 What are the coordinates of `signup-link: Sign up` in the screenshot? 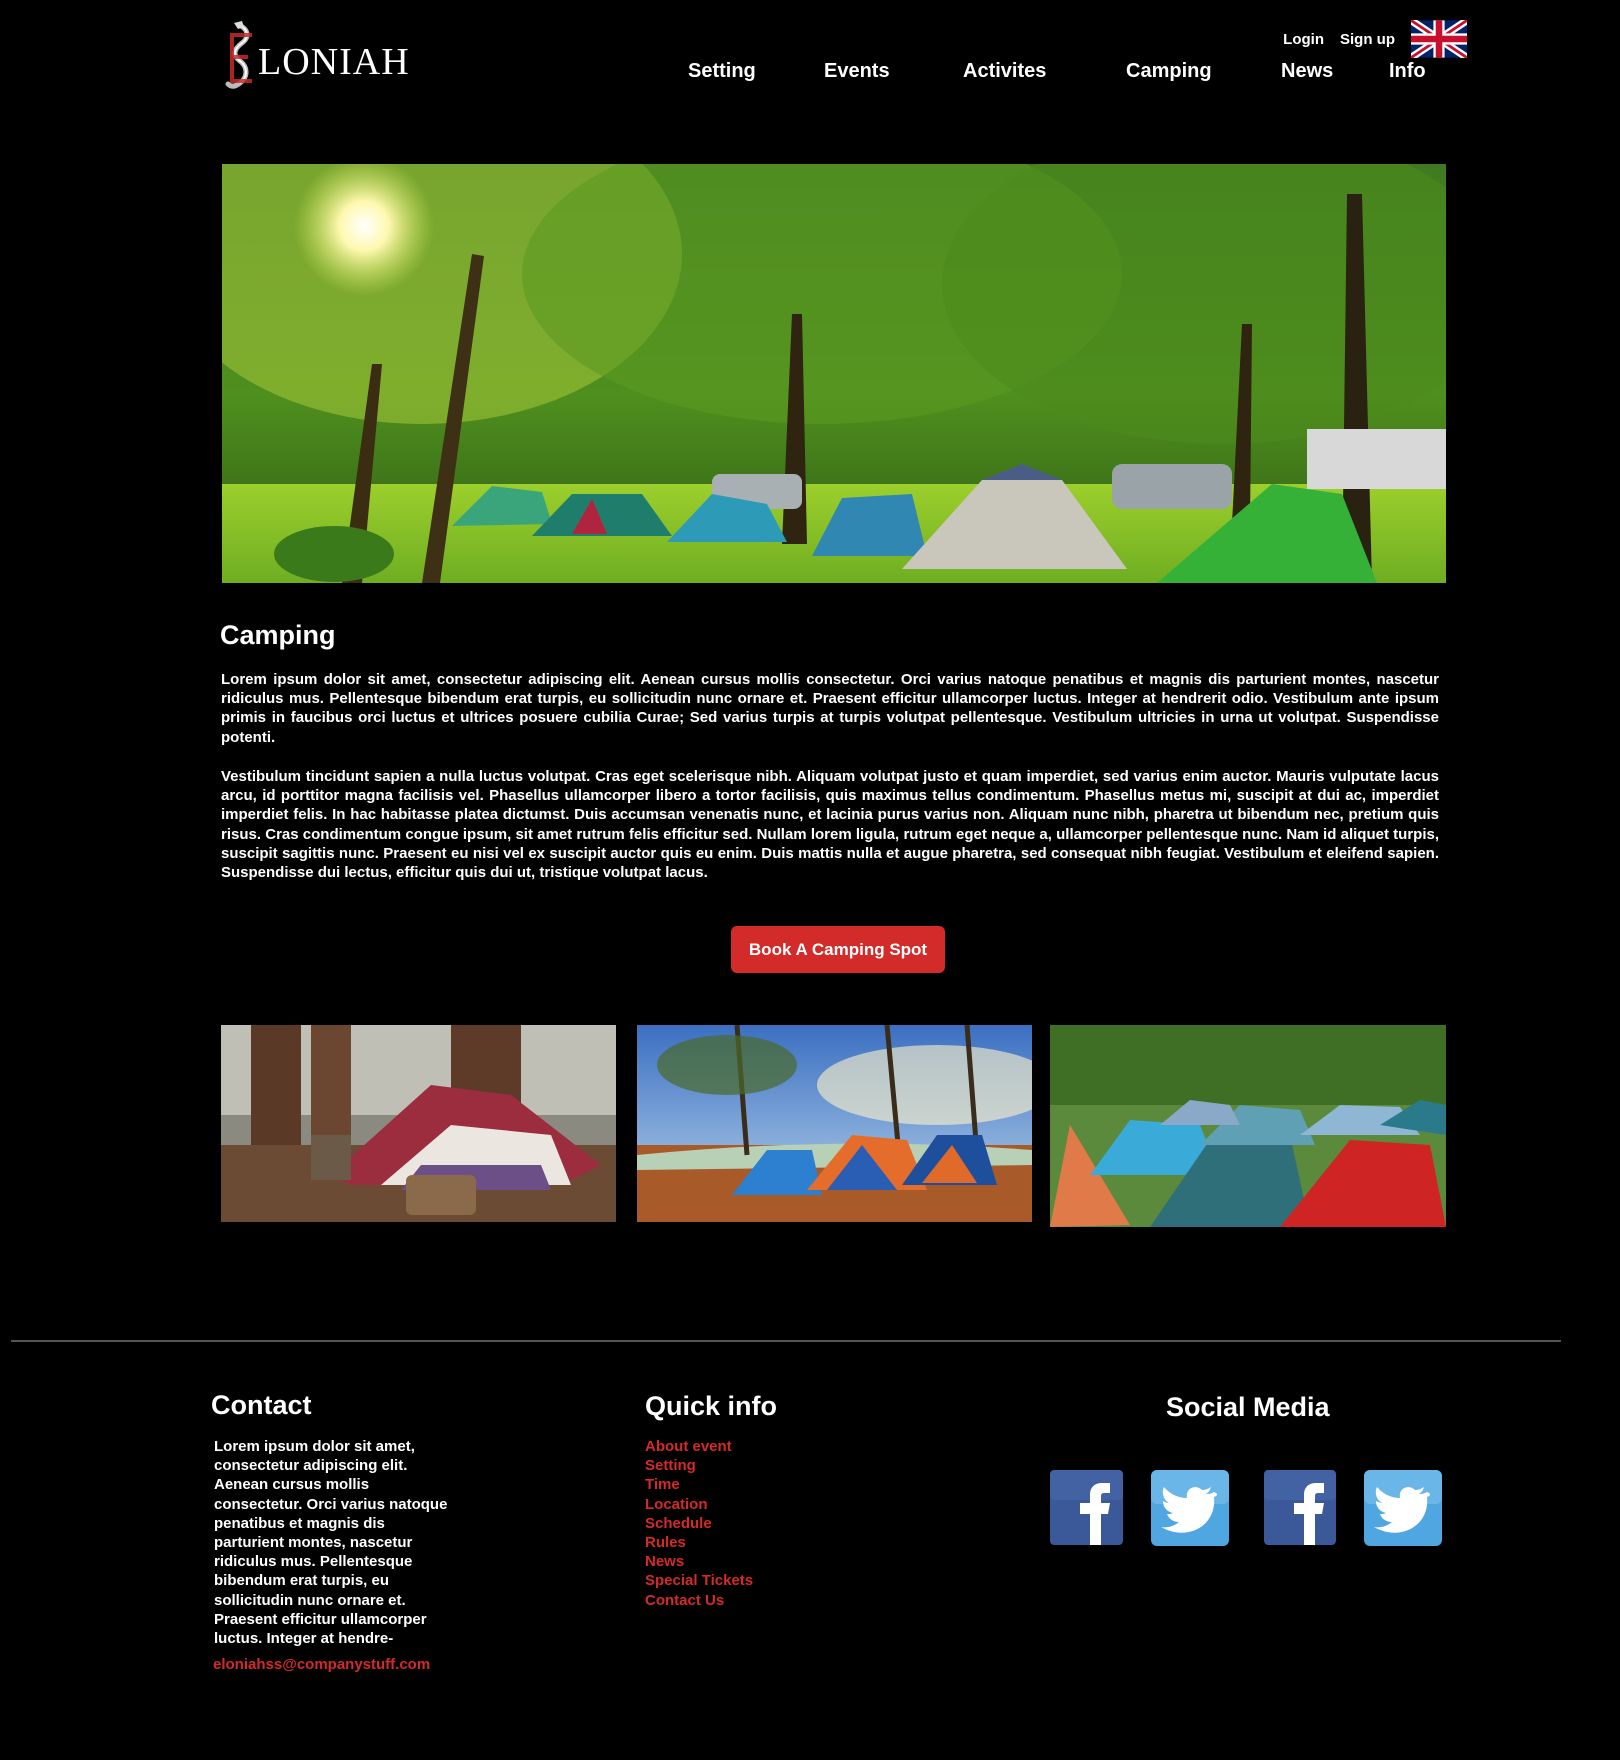 It's located at (1367, 39).